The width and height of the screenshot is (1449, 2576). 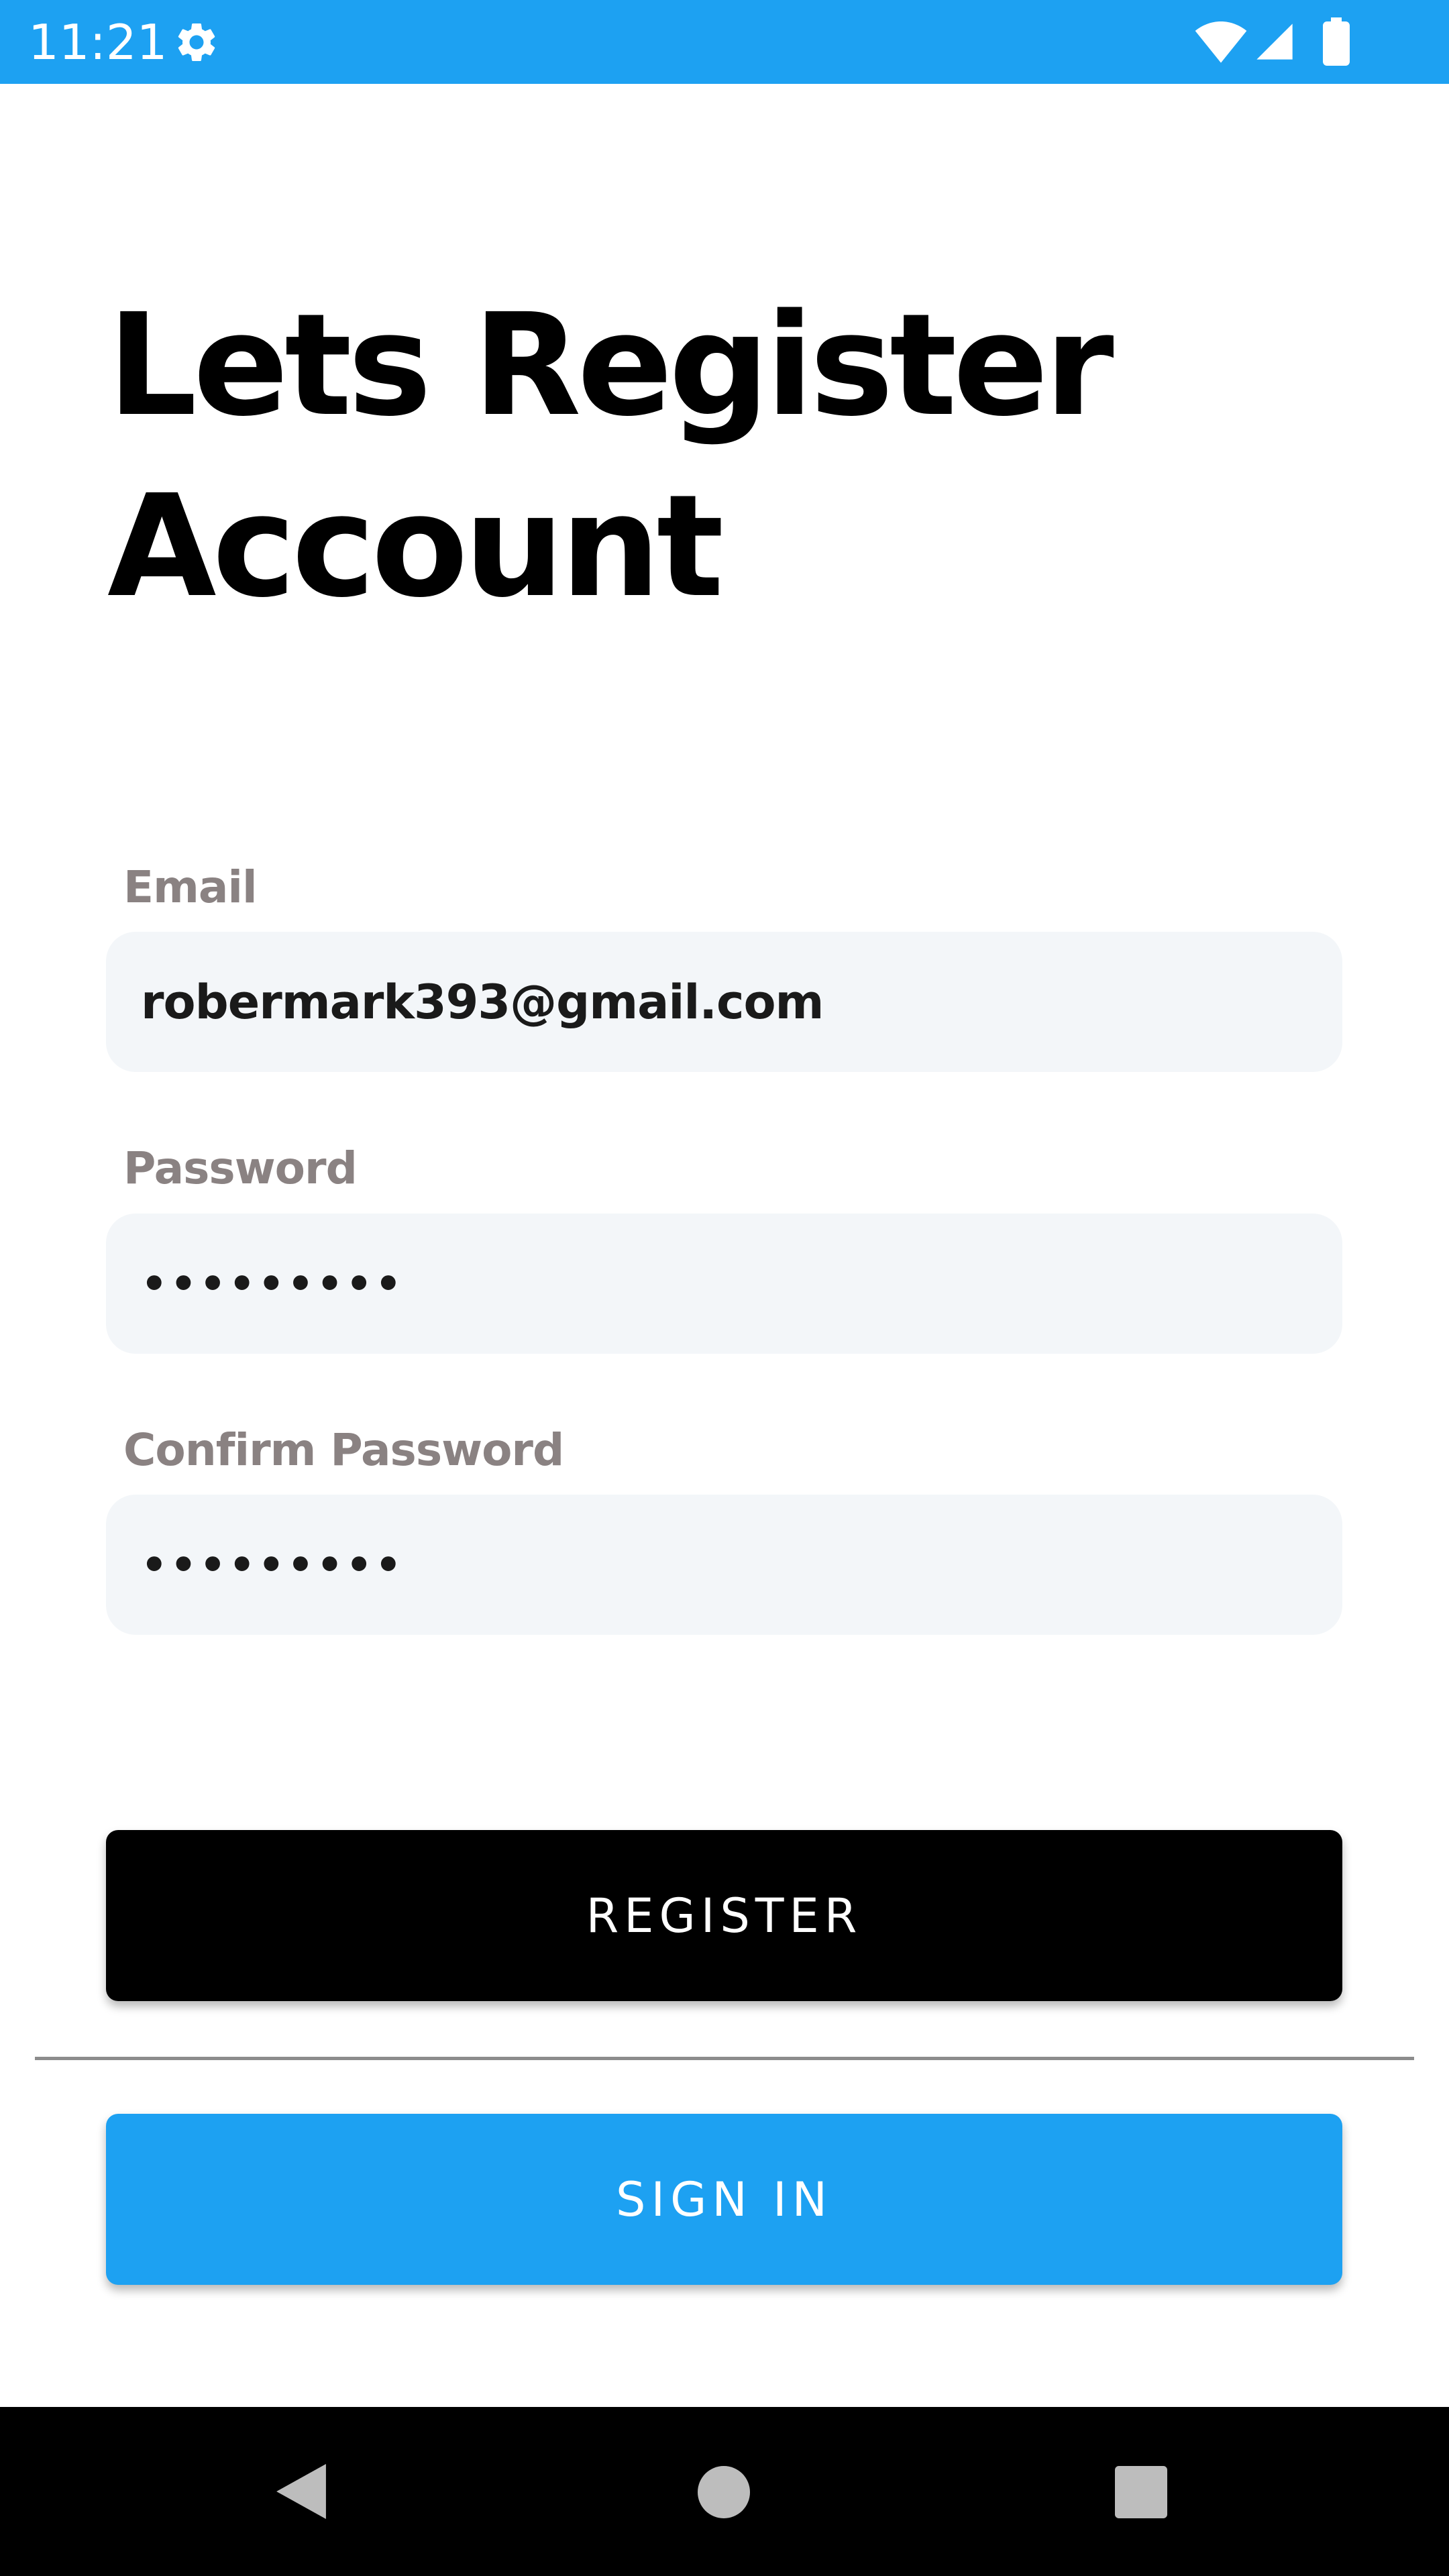 I want to click on wifi-icon, so click(x=1221, y=42).